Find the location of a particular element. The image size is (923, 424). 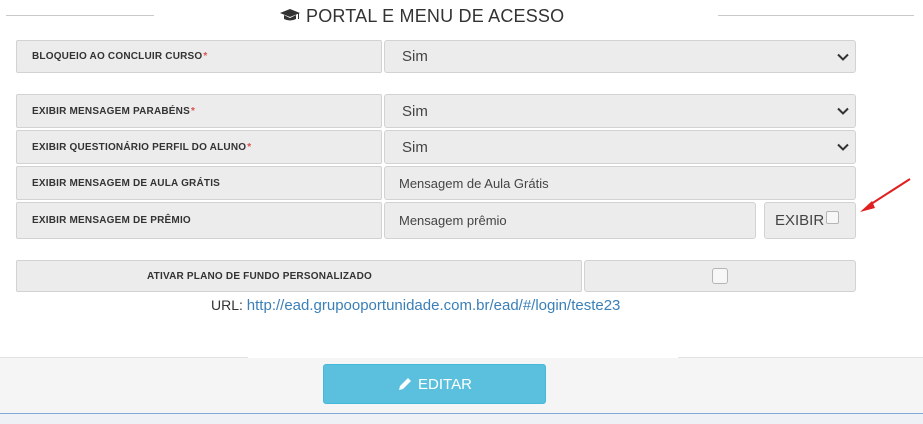

section-divider-left is located at coordinates (80, 15).